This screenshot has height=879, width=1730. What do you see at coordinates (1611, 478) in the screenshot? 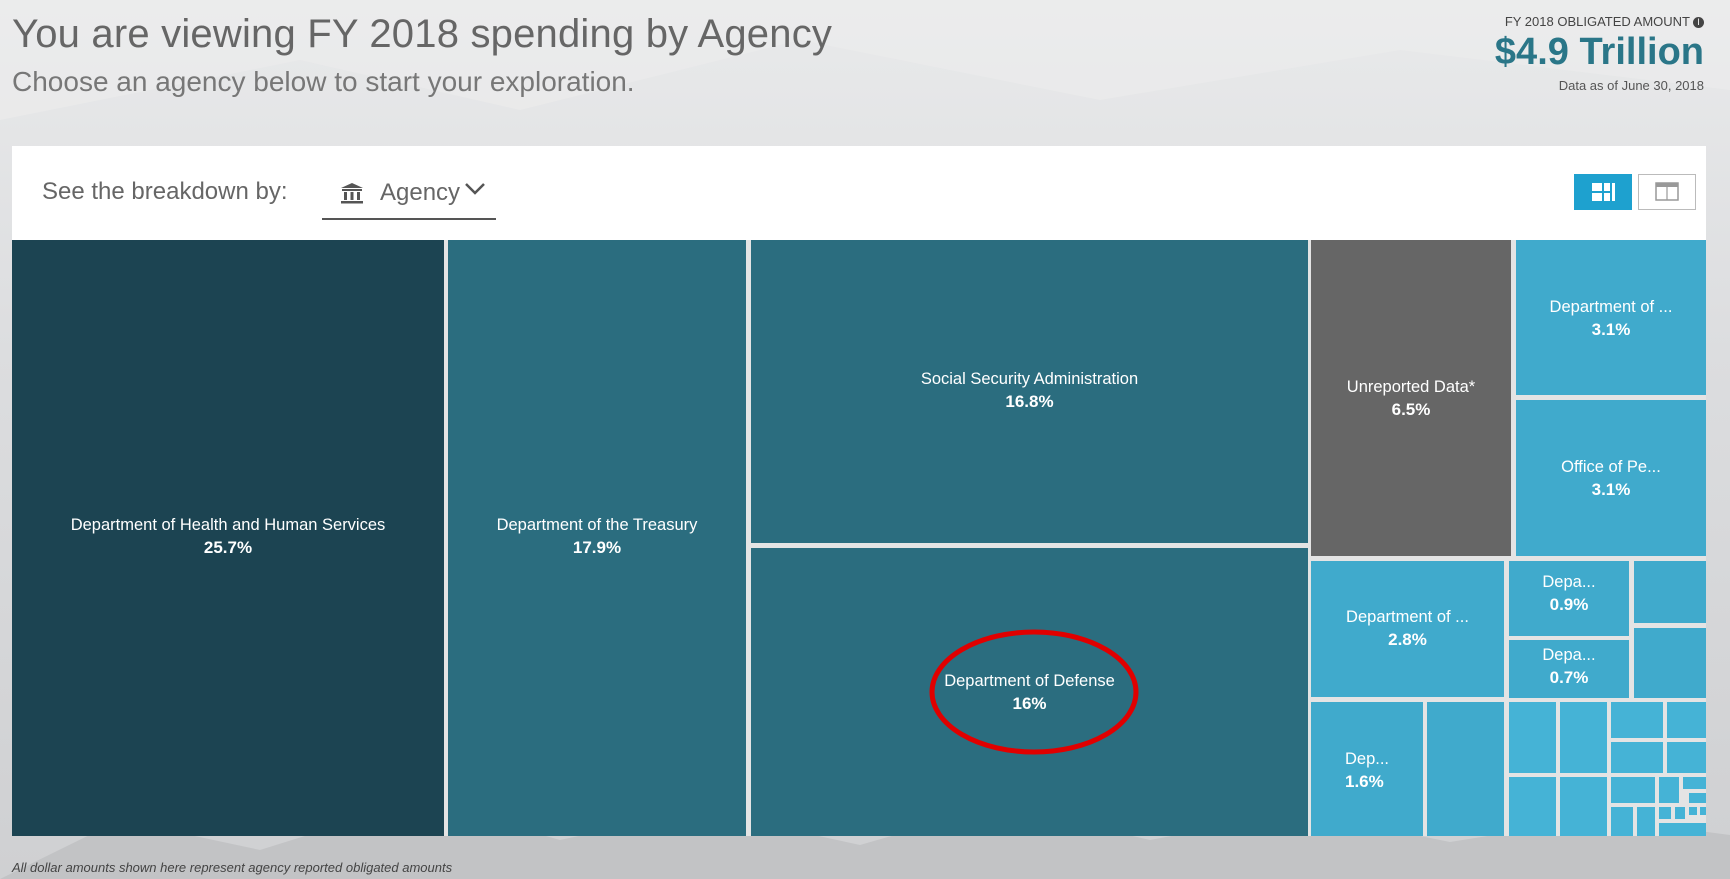
I see `treemap-tile-office-of-personnel: Office of Pe... 3.1%` at bounding box center [1611, 478].